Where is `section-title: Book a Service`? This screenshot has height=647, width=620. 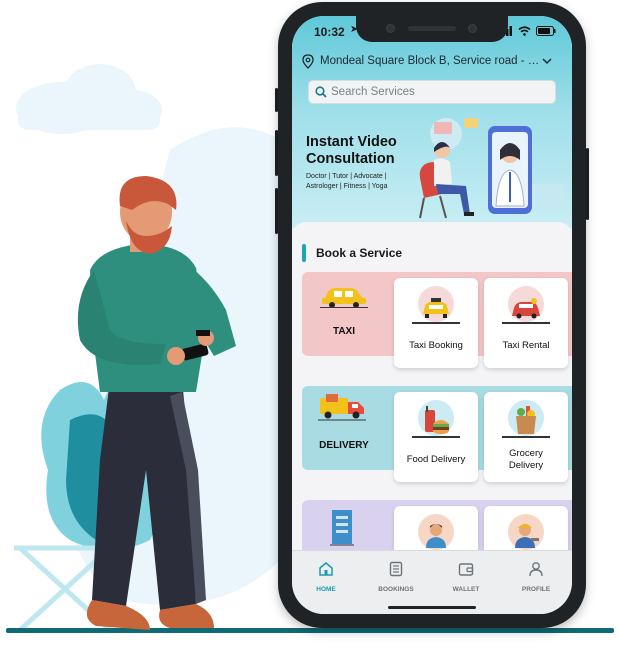 section-title: Book a Service is located at coordinates (359, 253).